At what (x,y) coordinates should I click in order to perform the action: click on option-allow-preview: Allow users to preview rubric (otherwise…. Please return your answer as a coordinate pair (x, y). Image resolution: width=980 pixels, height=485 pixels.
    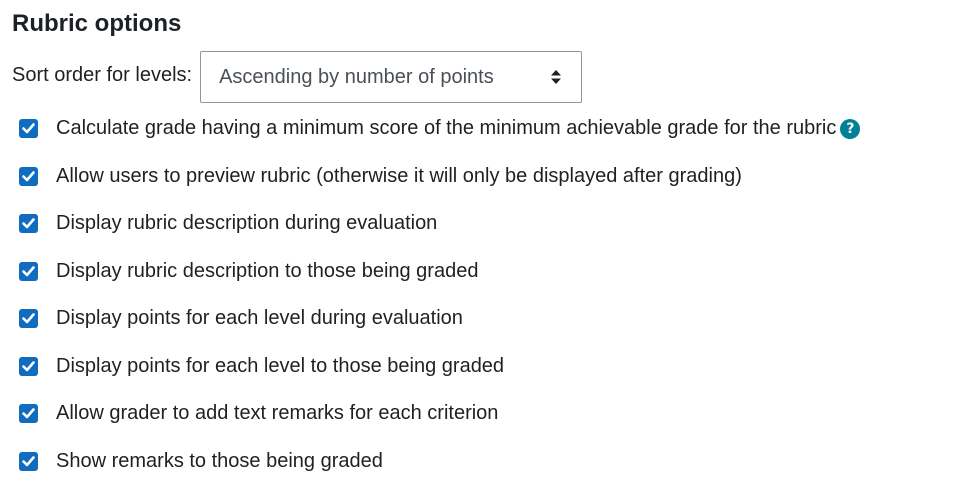
    Looking at the image, I should click on (494, 177).